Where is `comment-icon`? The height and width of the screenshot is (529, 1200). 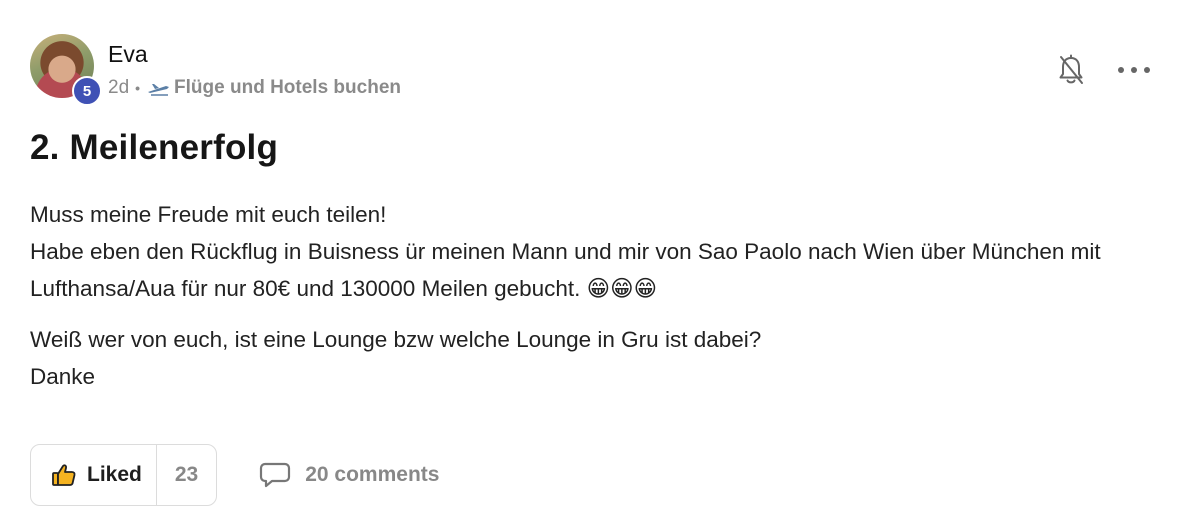 comment-icon is located at coordinates (275, 475).